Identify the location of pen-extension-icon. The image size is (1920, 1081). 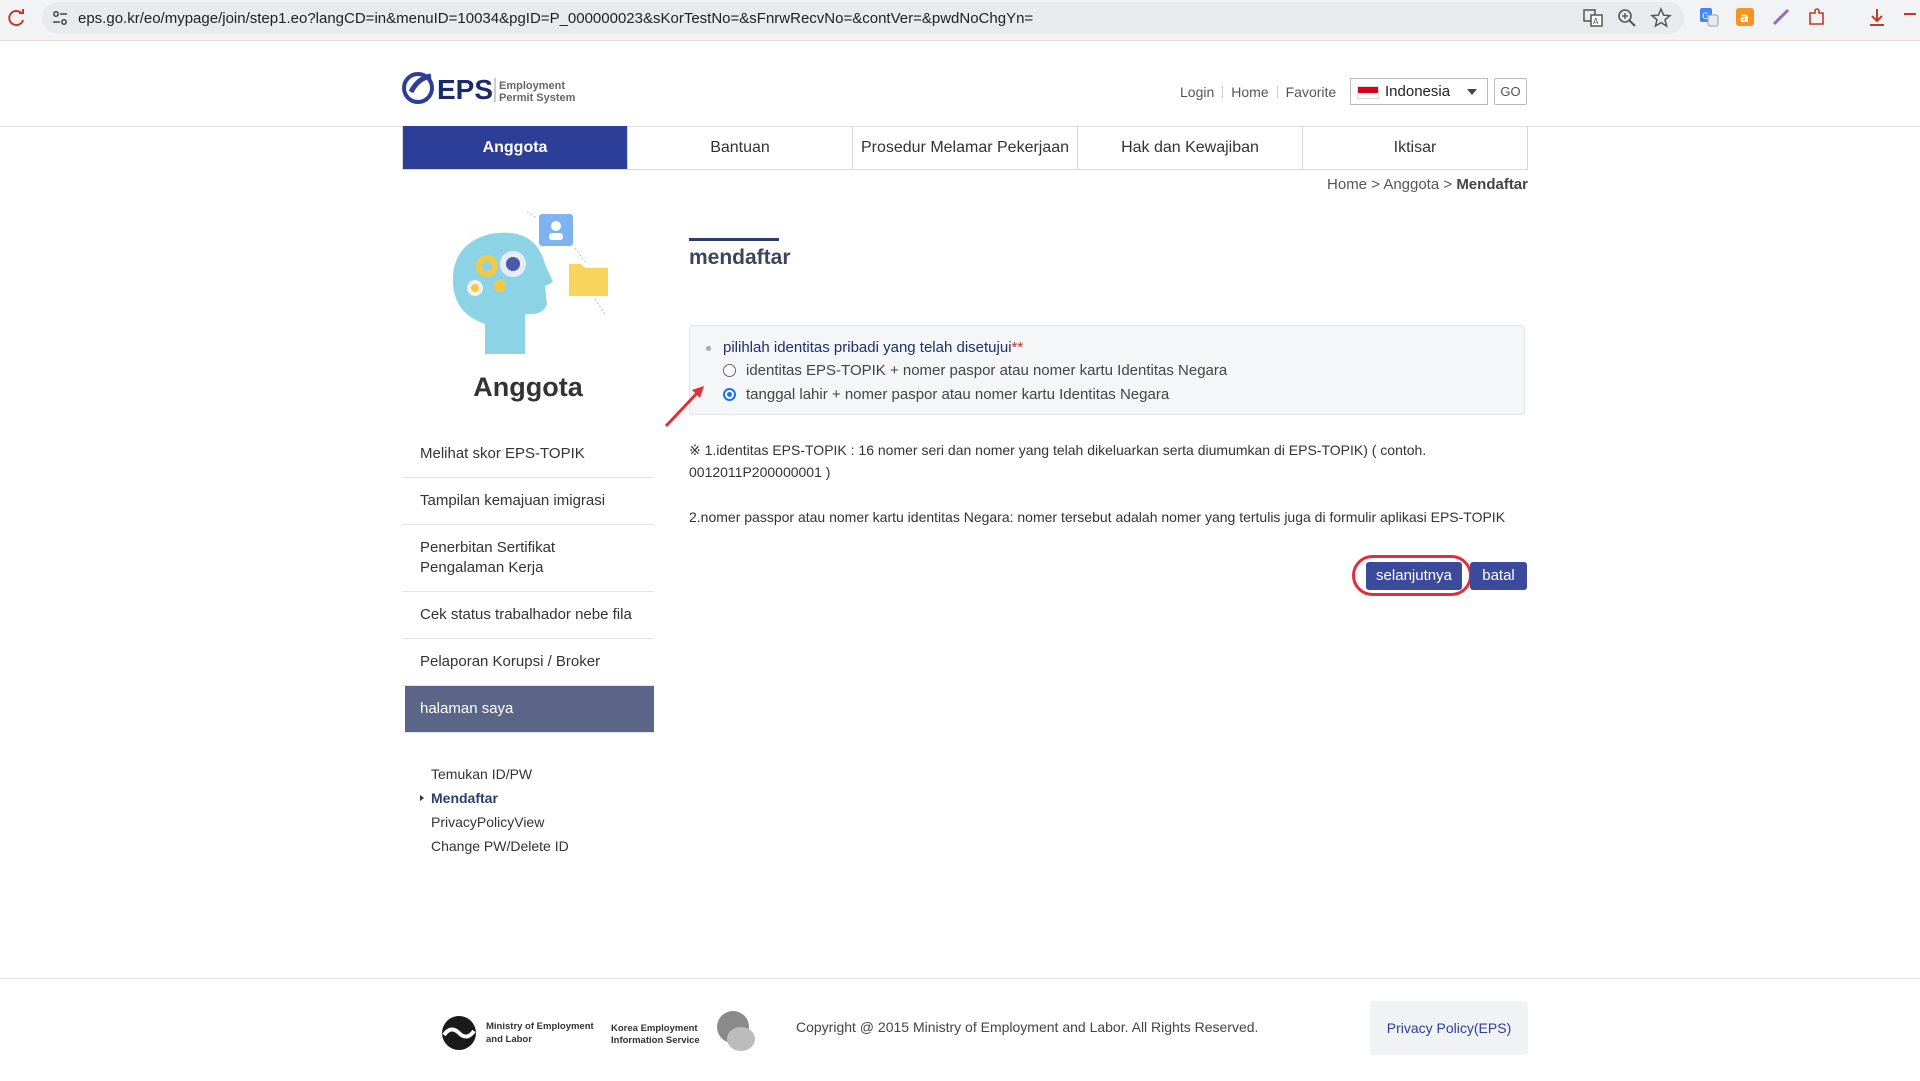
(1781, 17).